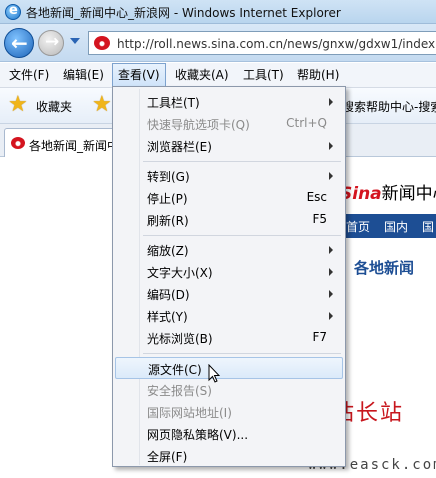 This screenshot has width=436, height=478. I want to click on favorites-button: 收藏夹, so click(54, 106).